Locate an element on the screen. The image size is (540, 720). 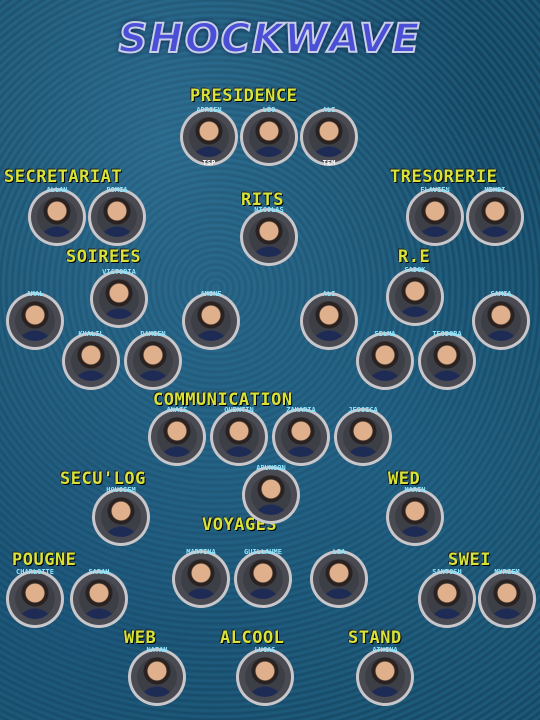
member-name: JESSICA is located at coordinates (363, 410).